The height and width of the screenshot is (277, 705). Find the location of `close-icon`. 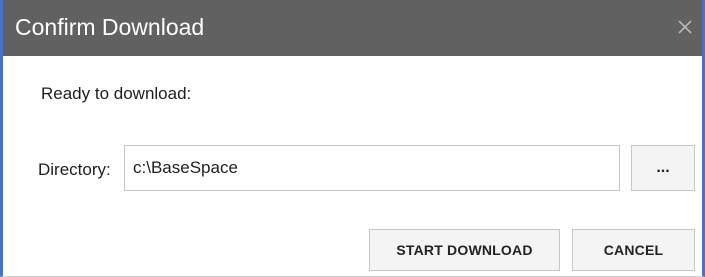

close-icon is located at coordinates (685, 27).